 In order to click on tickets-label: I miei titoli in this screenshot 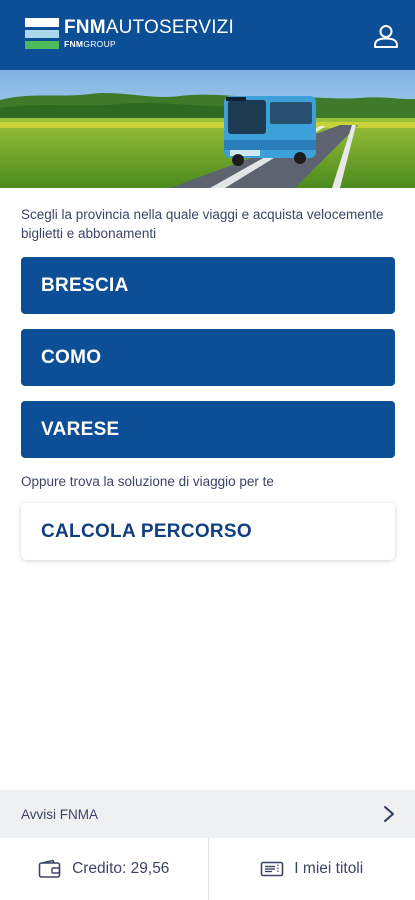, I will do `click(329, 868)`.